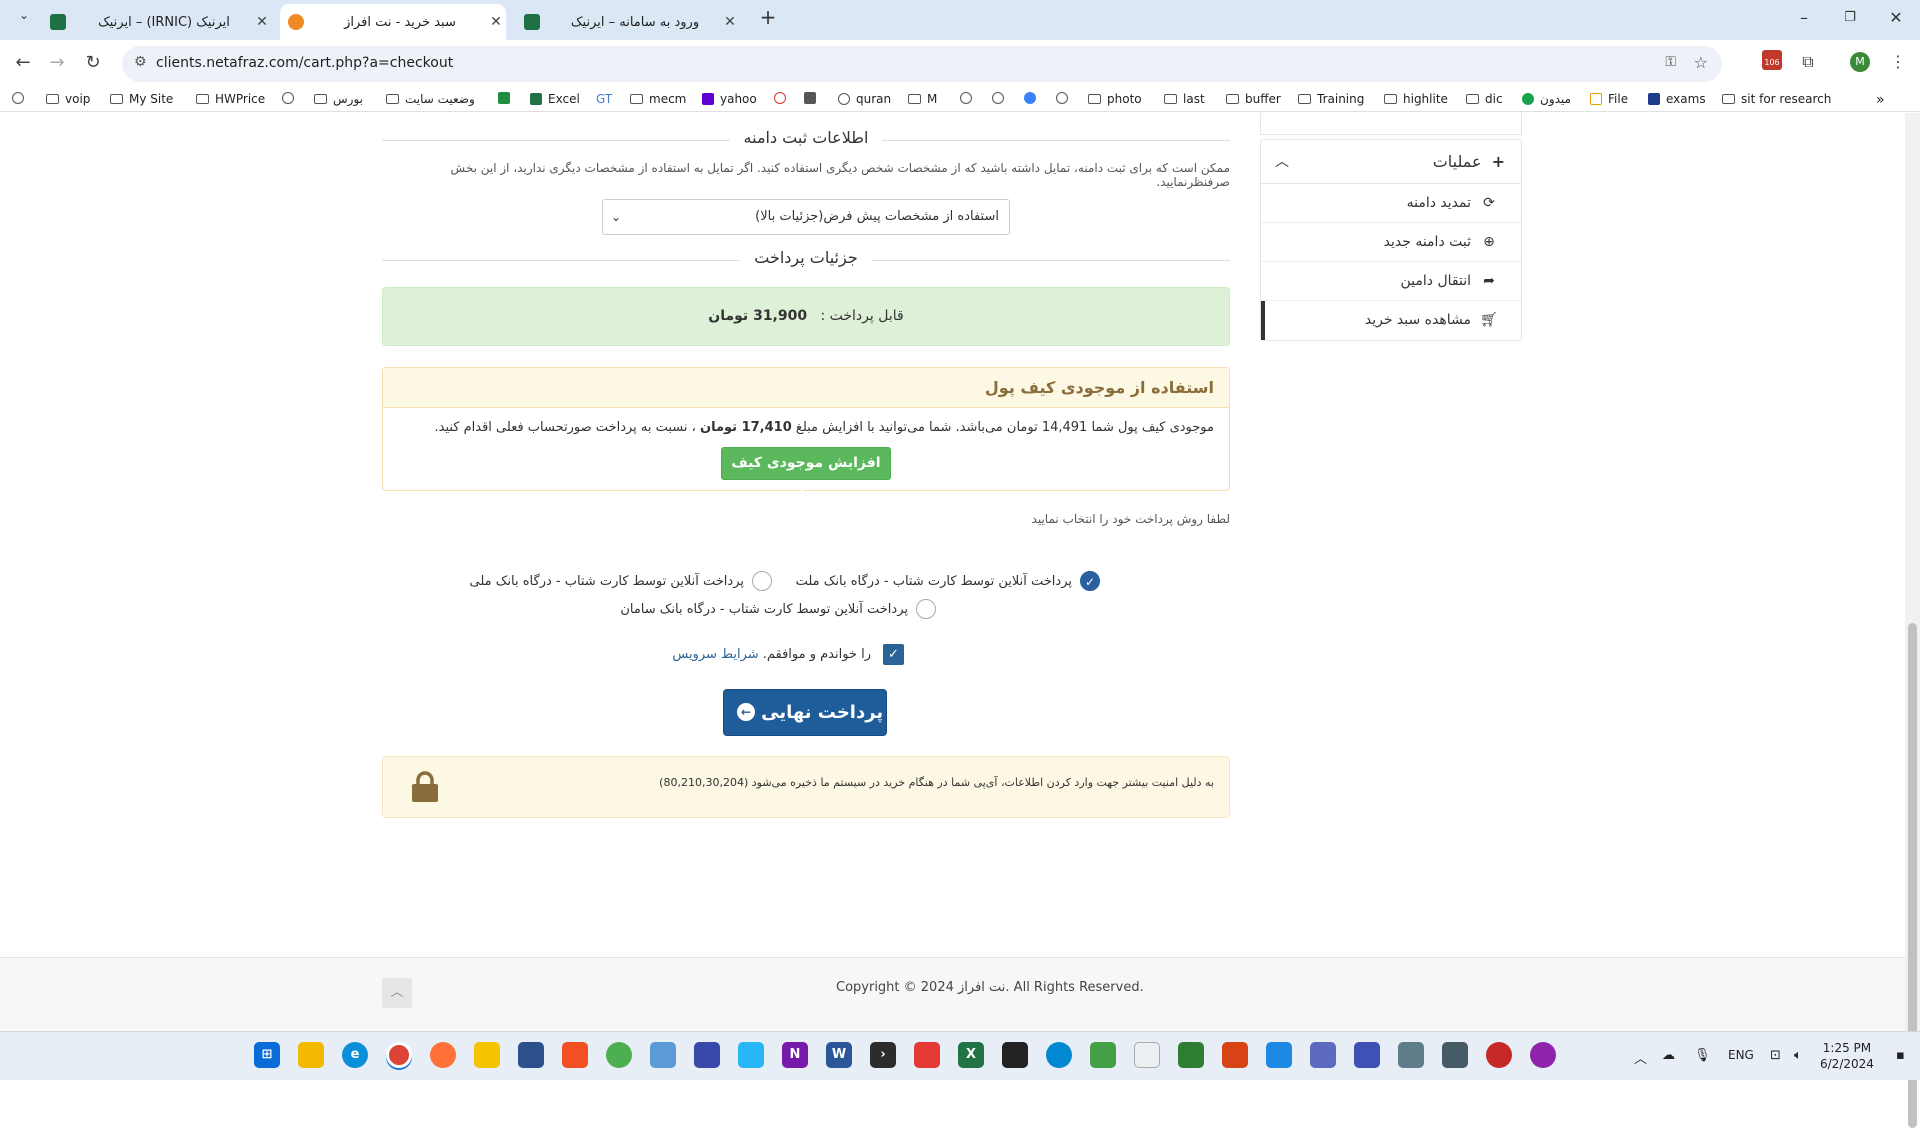  Describe the element at coordinates (1776, 99) in the screenshot. I see `bookmark-sit-for-research: sit for research` at that location.